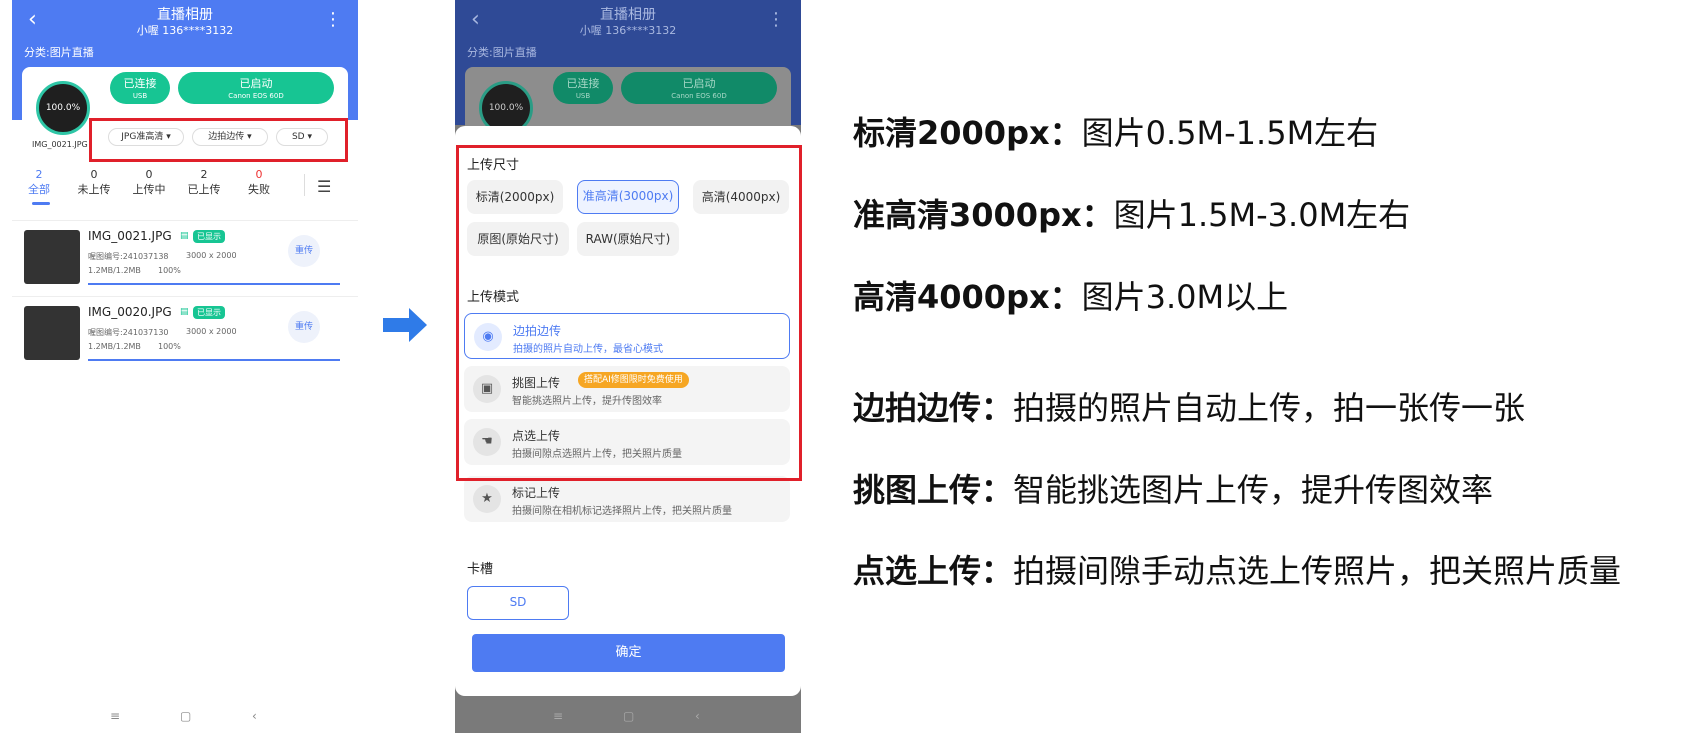  I want to click on slot-section-title: 卡槽, so click(480, 569).